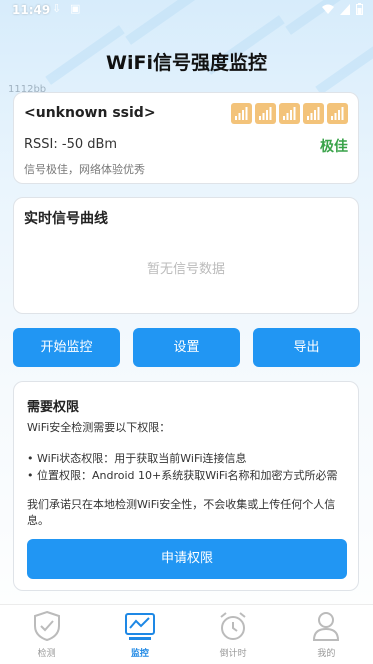  What do you see at coordinates (84, 169) in the screenshot?
I see `signal-description: 信号极佳，网络体验优秀` at bounding box center [84, 169].